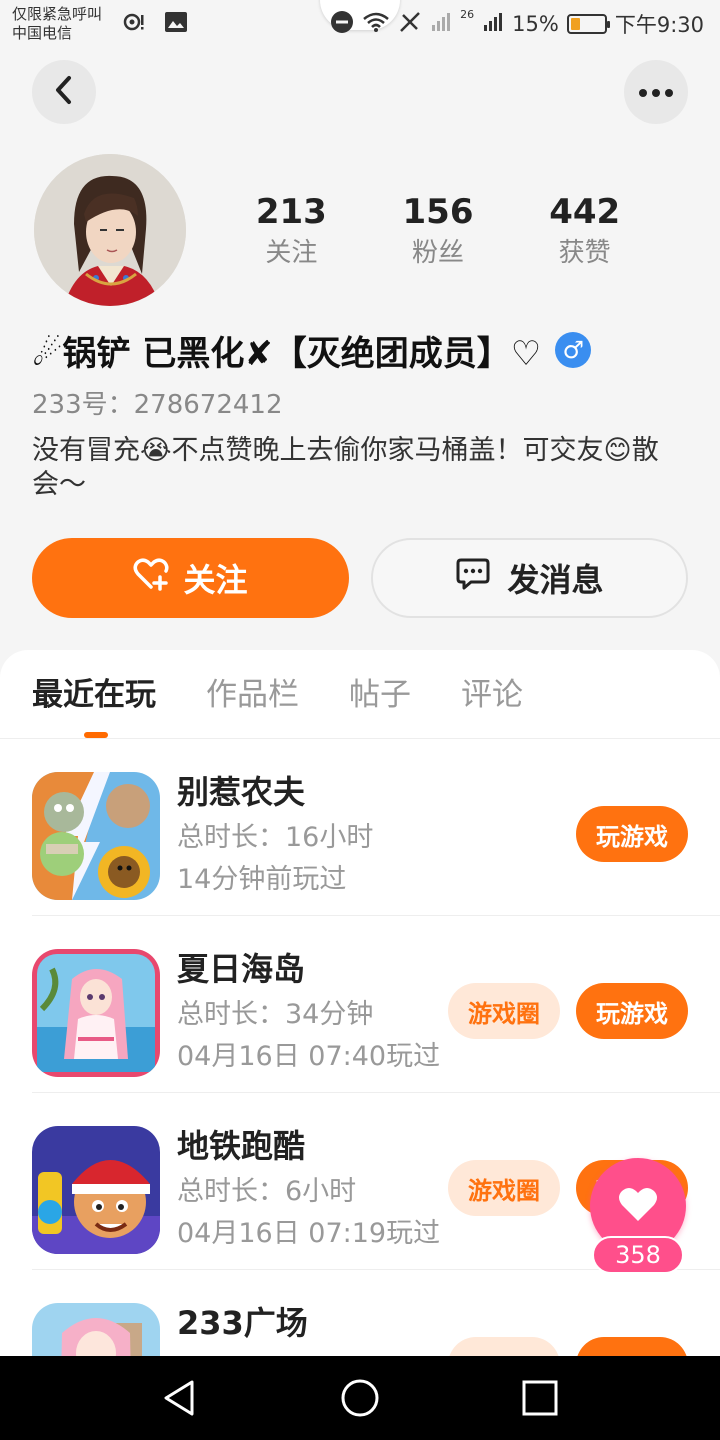 This screenshot has height=1440, width=720. I want to click on game-icon-pvz, so click(96, 836).